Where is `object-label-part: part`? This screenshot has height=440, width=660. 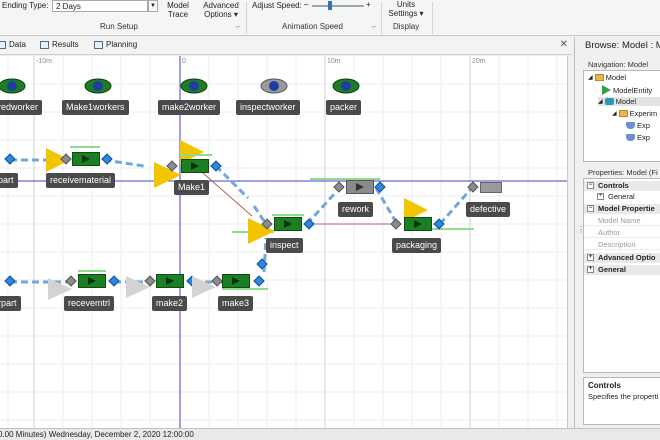
object-label-part: part is located at coordinates (9, 180).